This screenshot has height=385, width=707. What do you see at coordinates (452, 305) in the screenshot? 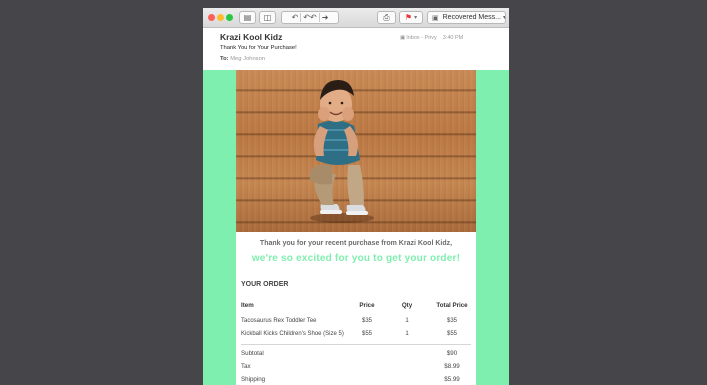
I see `column-header-total: Total Price` at bounding box center [452, 305].